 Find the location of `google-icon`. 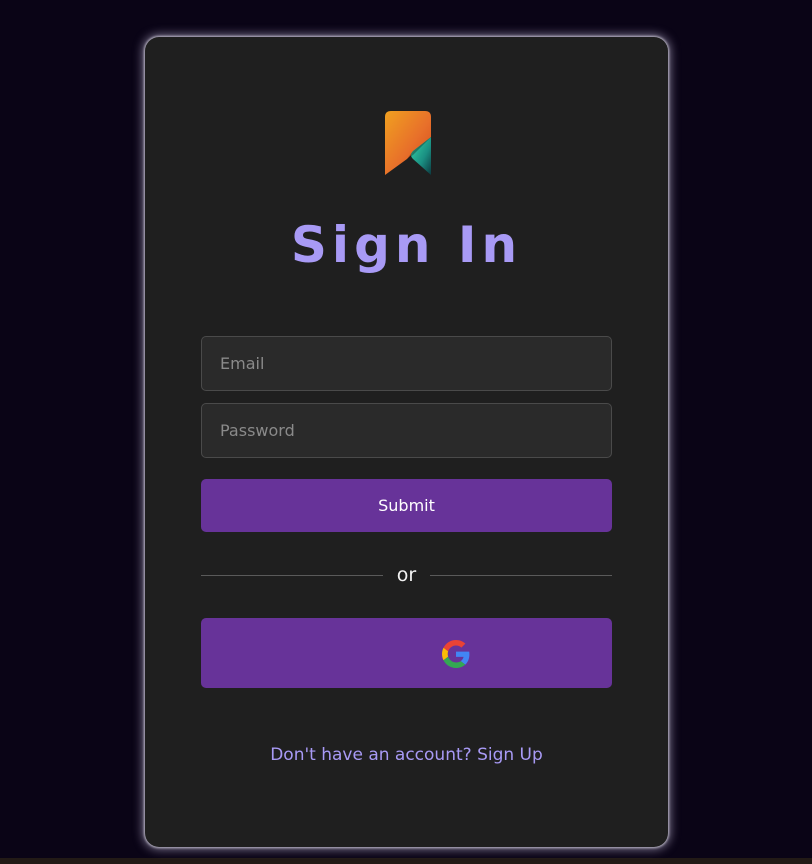

google-icon is located at coordinates (456, 654).